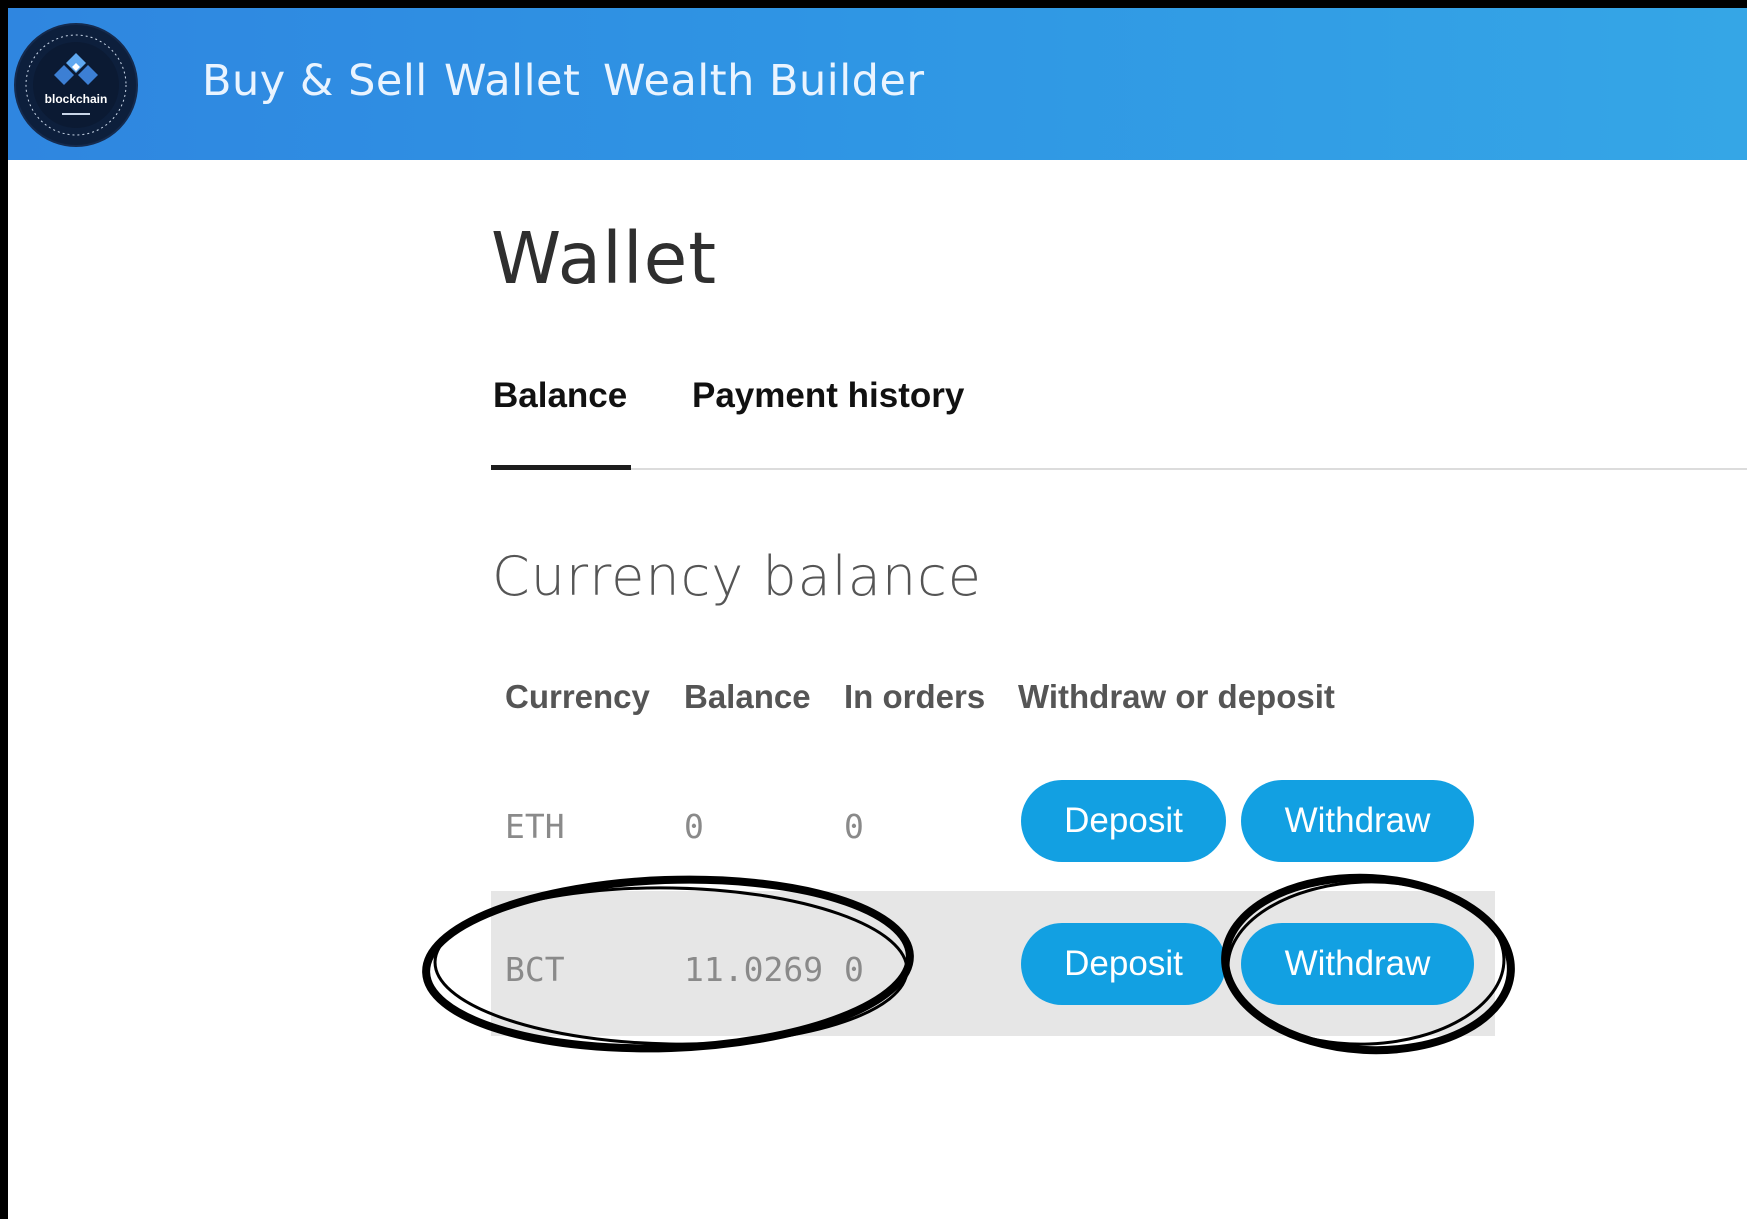  Describe the element at coordinates (76, 99) in the screenshot. I see `logo-wordmark: blockchain` at that location.